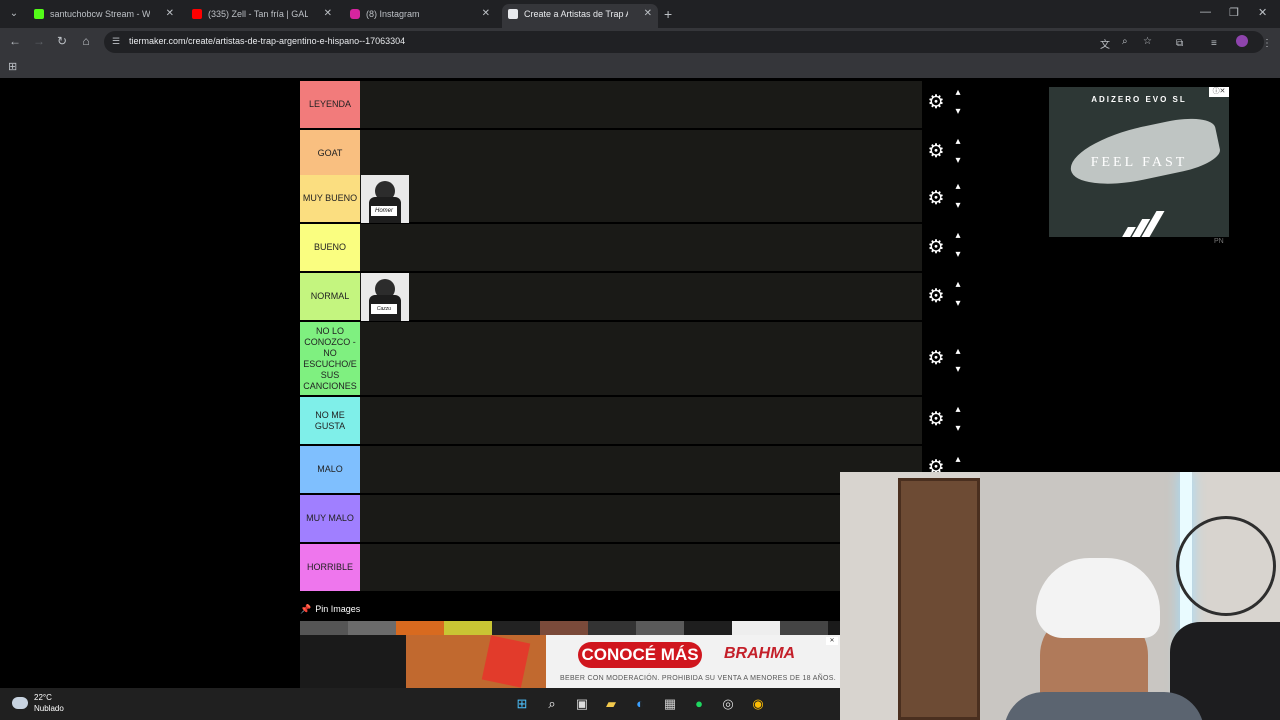  What do you see at coordinates (330, 247) in the screenshot?
I see `tier-label: BUENO` at bounding box center [330, 247].